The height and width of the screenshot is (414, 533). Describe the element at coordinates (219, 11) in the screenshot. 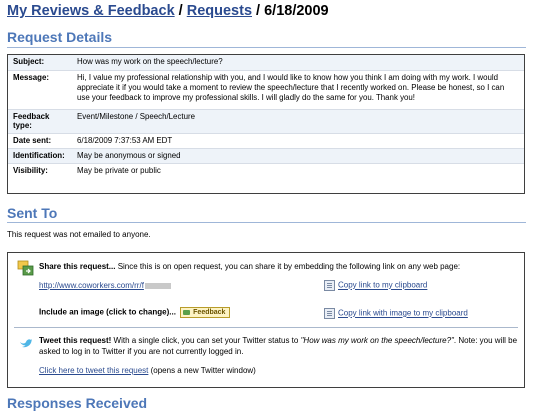

I see `breadcrumb-requests-link: Requests` at that location.